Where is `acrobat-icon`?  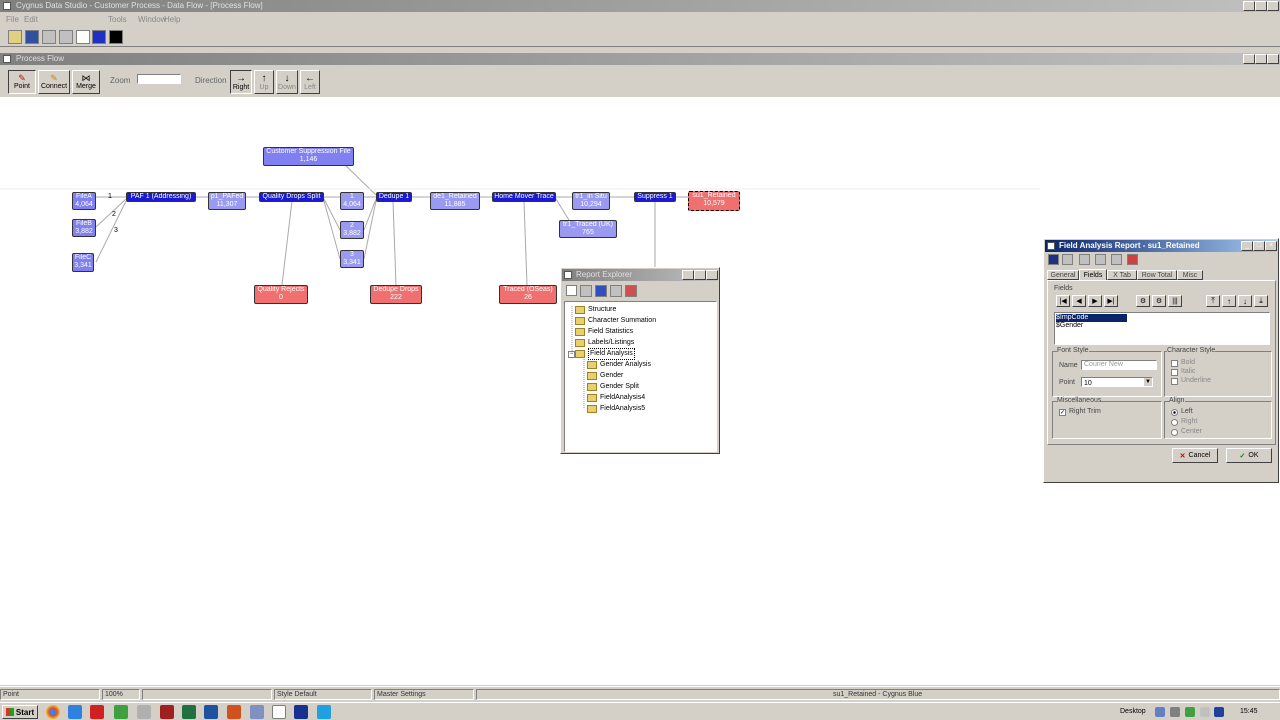 acrobat-icon is located at coordinates (97, 712).